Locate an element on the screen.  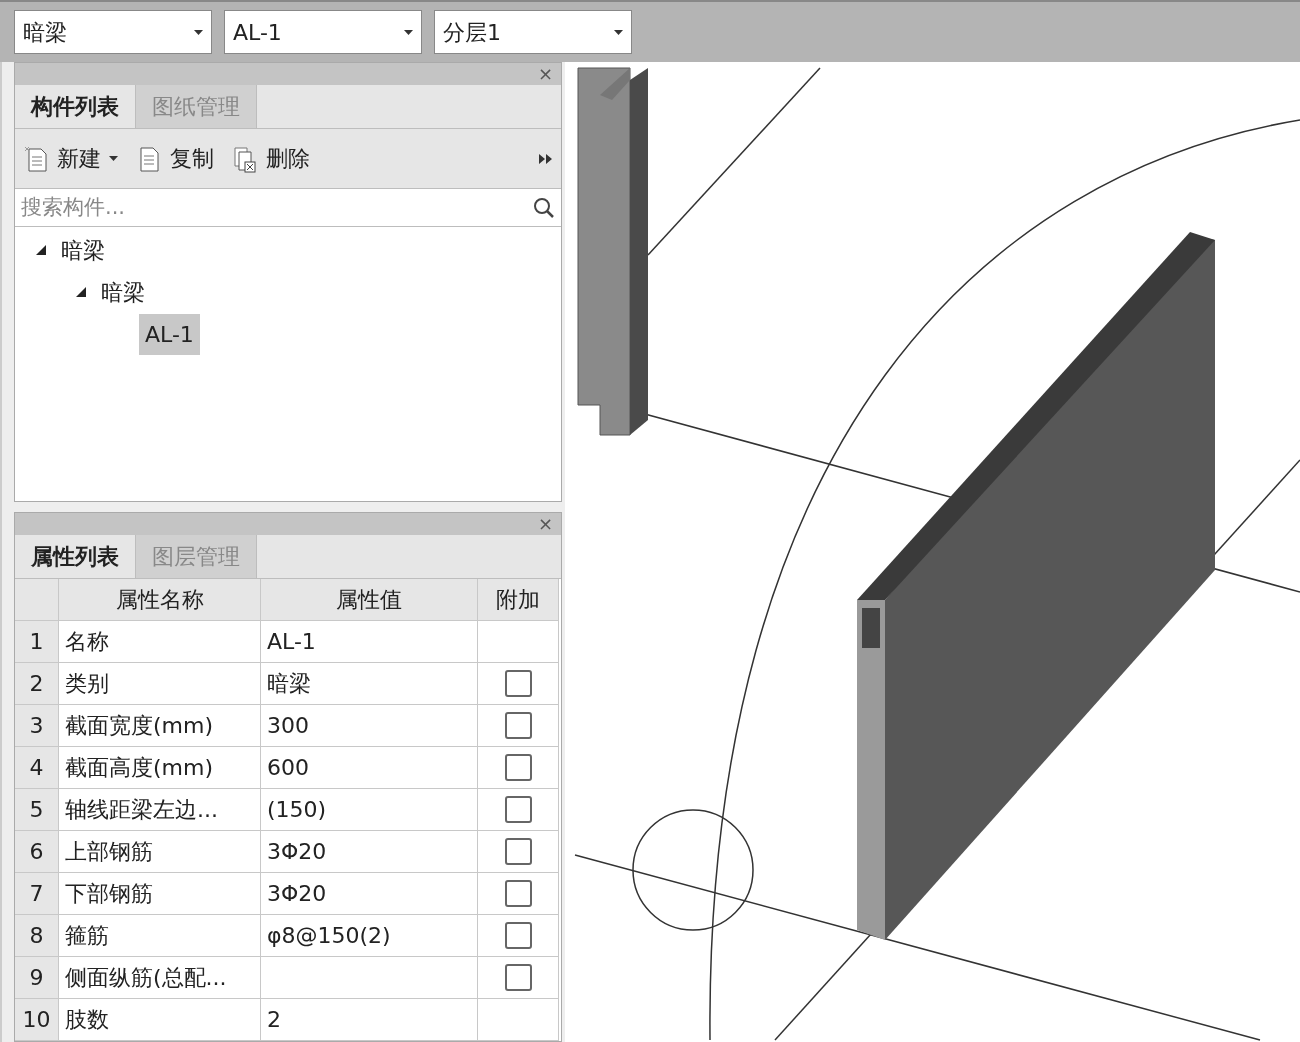
dropdown: 暗梁 is located at coordinates (113, 32).